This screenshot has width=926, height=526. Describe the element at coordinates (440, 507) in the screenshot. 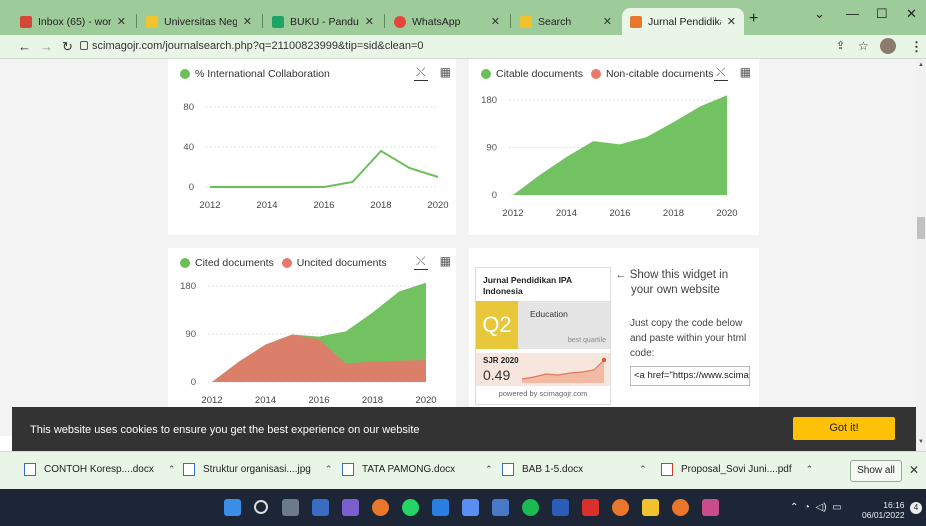

I see `store-icon` at that location.